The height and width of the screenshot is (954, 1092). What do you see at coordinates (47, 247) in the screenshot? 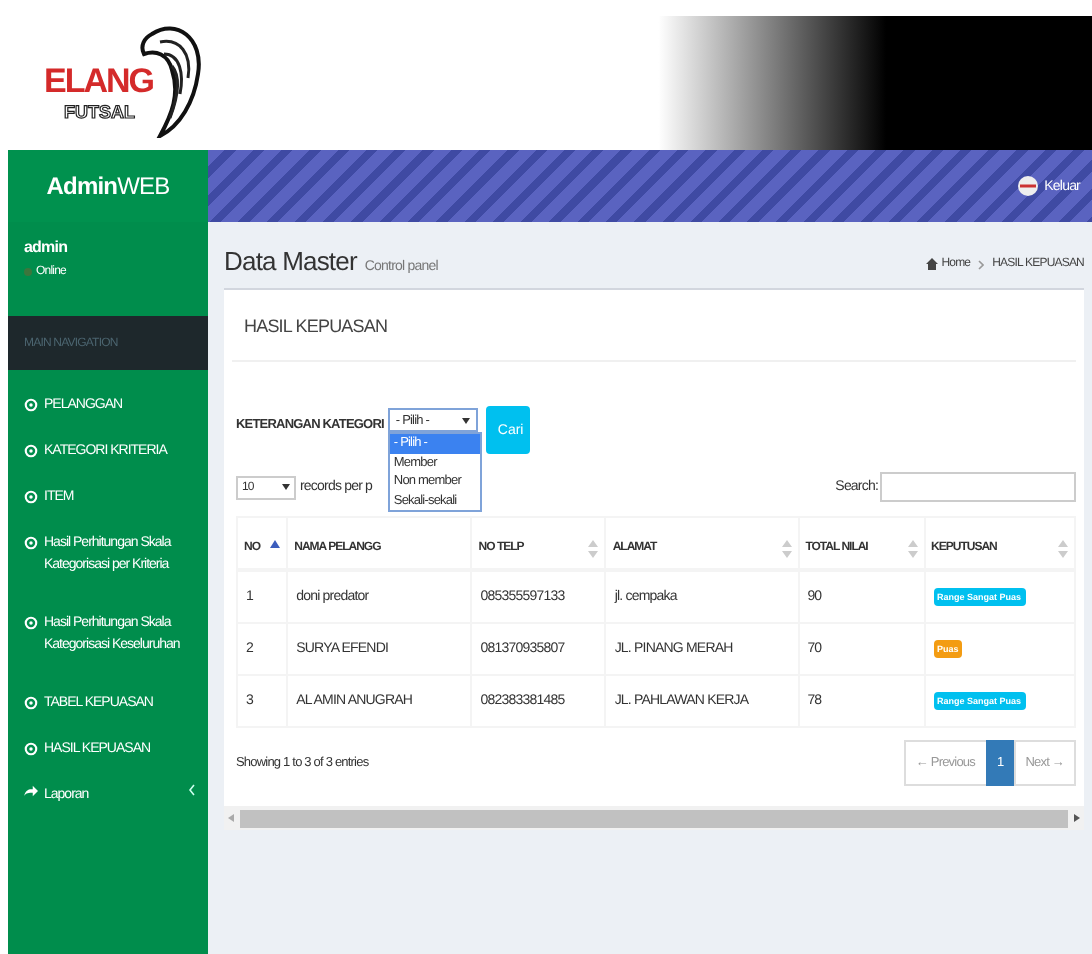
I see `user-name: admin` at bounding box center [47, 247].